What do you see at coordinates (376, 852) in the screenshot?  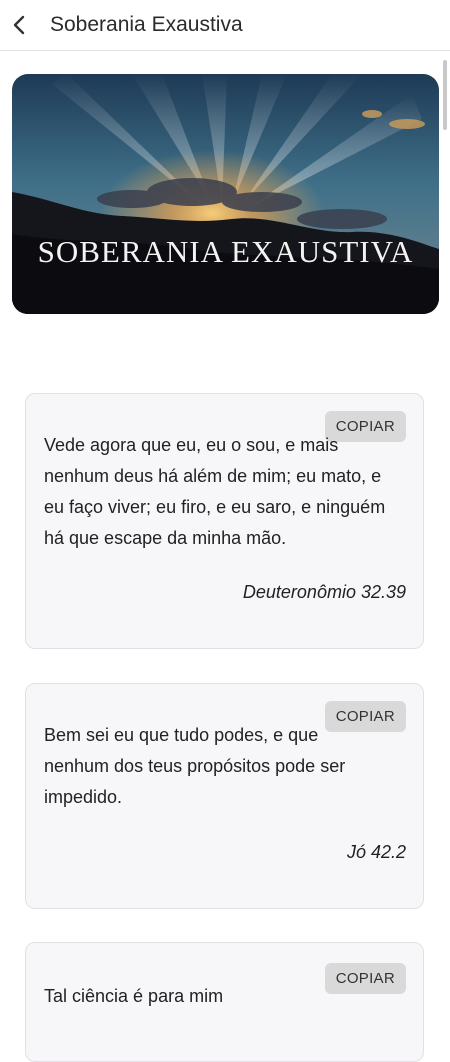 I see `verse-reference: Jó 42.2` at bounding box center [376, 852].